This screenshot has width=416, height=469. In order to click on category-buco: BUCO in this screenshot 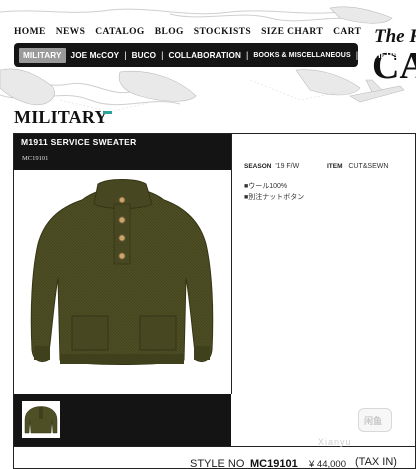, I will do `click(144, 55)`.